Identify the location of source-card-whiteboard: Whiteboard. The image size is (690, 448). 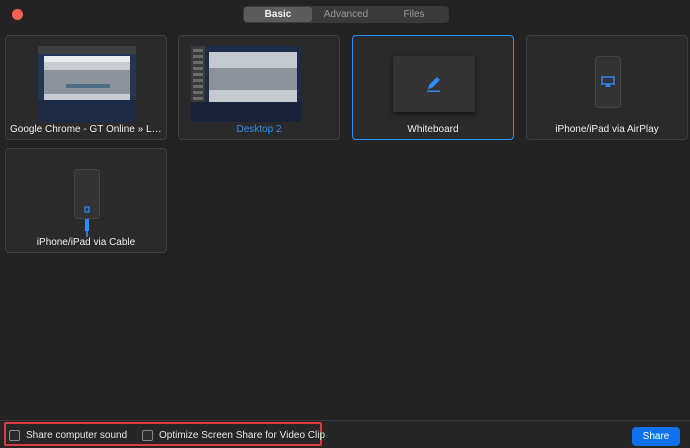
(433, 87).